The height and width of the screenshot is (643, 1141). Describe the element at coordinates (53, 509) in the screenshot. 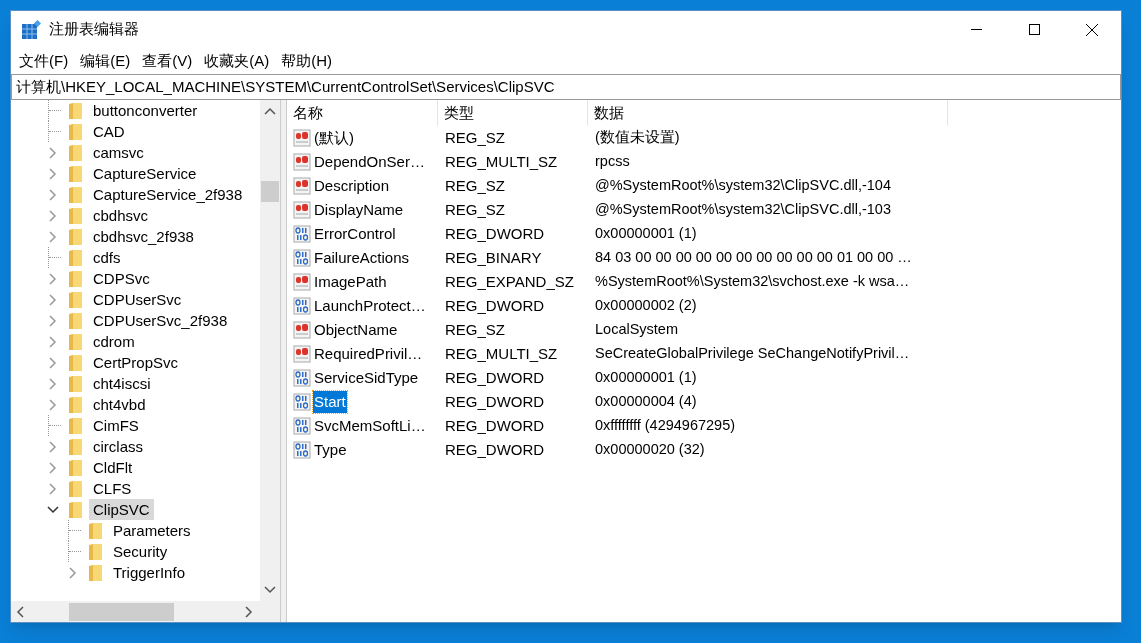

I see `chevron-down-icon` at that location.